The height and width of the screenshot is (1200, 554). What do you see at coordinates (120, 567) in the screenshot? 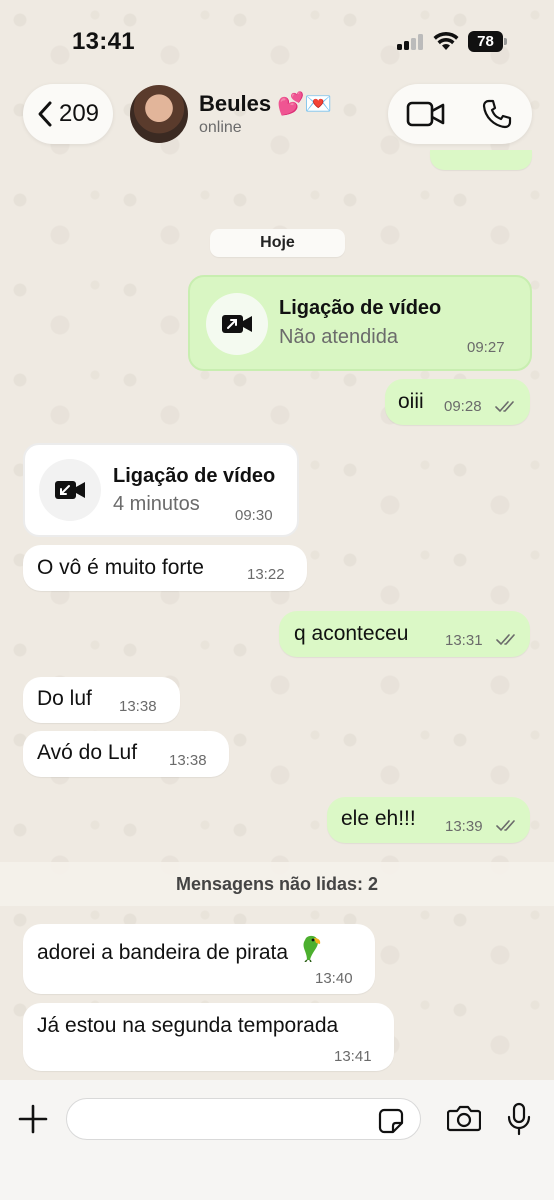
I see `message-text: O vô é muito forte` at bounding box center [120, 567].